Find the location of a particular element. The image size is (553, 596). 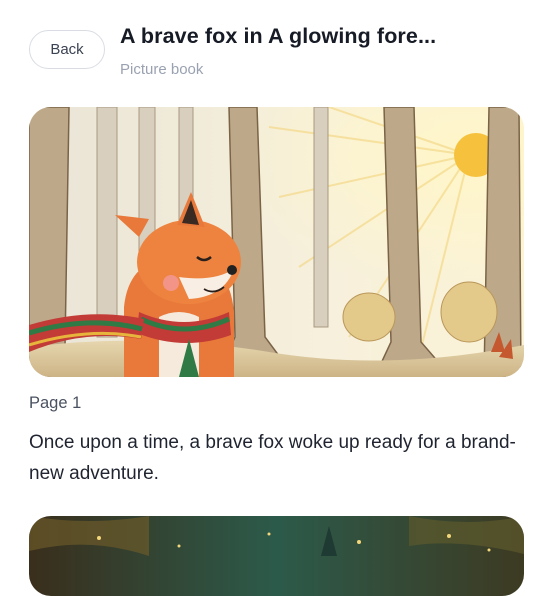

page-subtitle: Picture book is located at coordinates (162, 69).